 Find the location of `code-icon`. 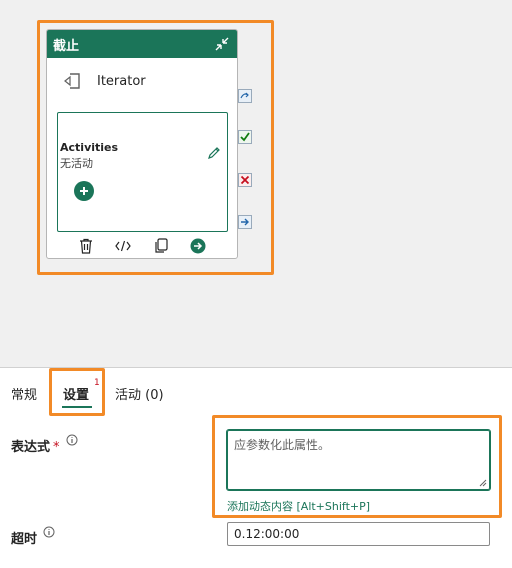

code-icon is located at coordinates (123, 246).